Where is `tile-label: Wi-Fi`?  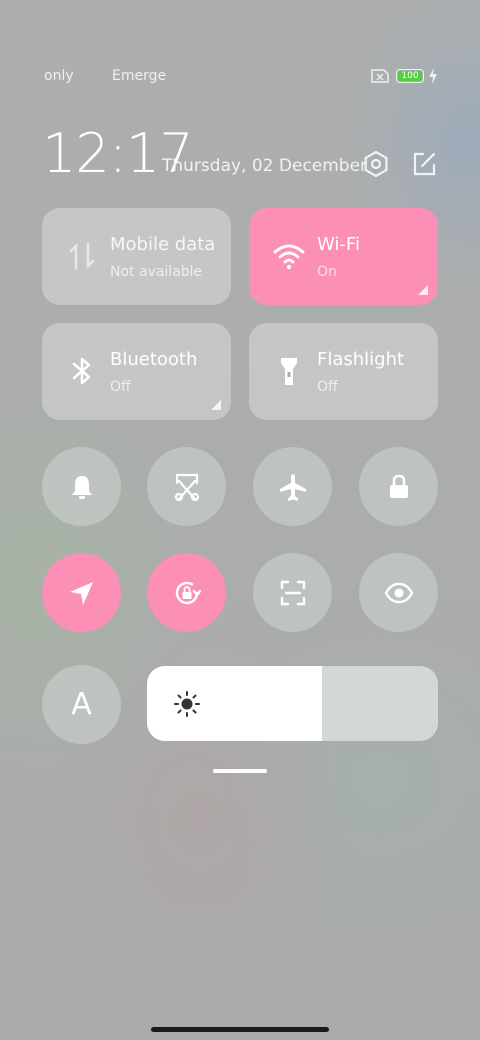
tile-label: Wi-Fi is located at coordinates (338, 244).